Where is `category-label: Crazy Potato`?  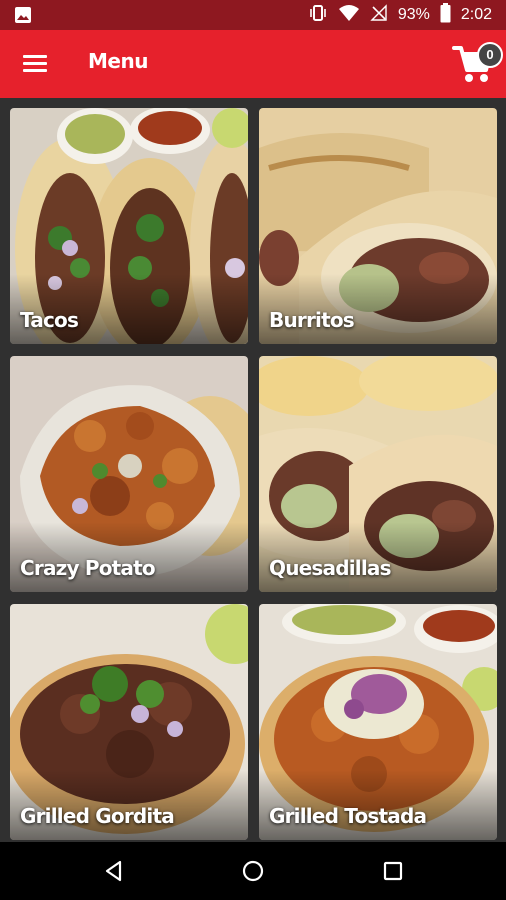
category-label: Crazy Potato is located at coordinates (88, 568).